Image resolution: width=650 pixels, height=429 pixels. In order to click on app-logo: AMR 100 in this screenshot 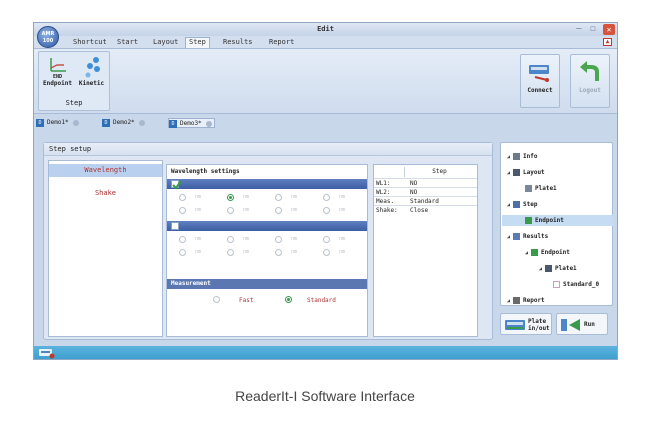, I will do `click(48, 37)`.